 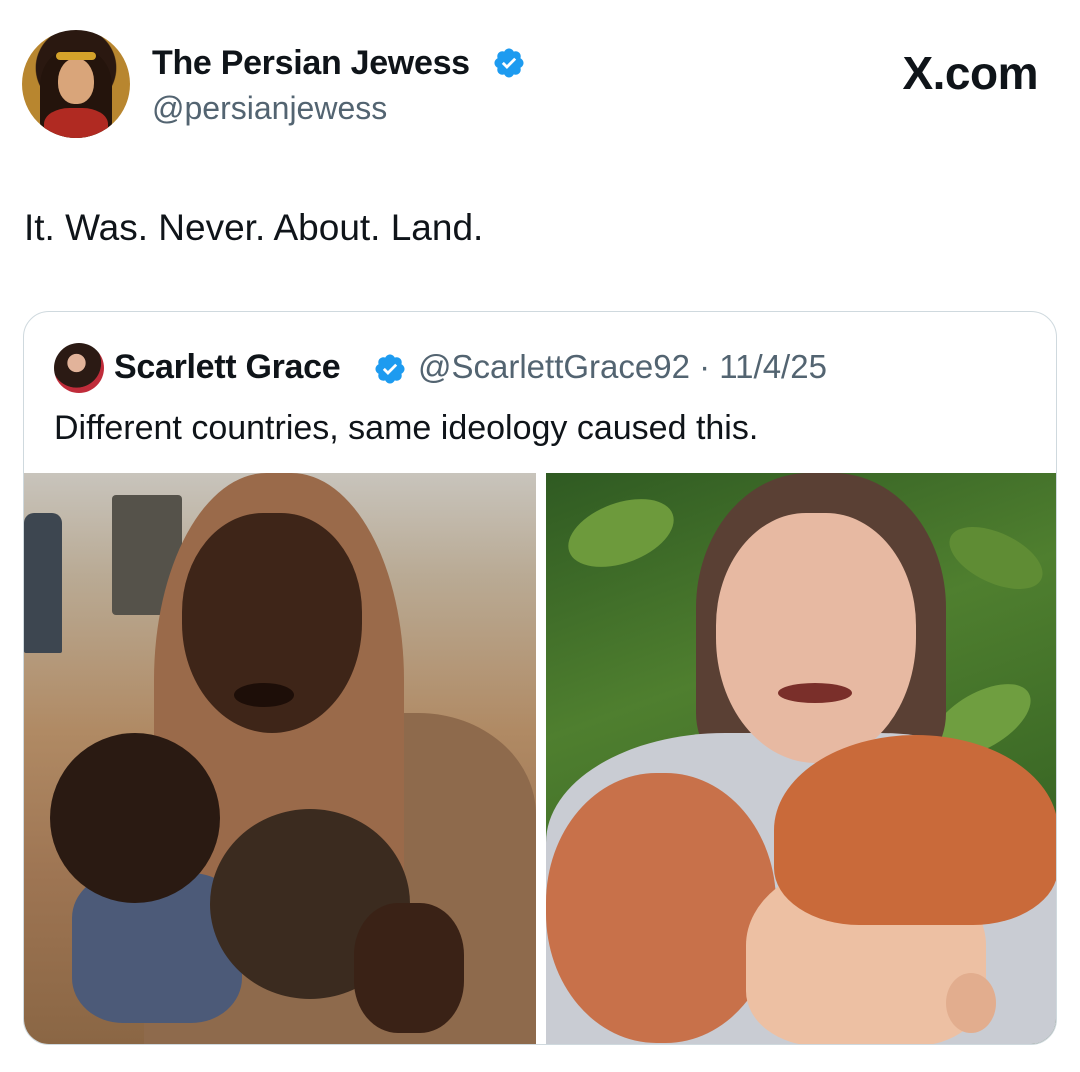 I want to click on quoted-verified-badge-icon, so click(x=390, y=369).